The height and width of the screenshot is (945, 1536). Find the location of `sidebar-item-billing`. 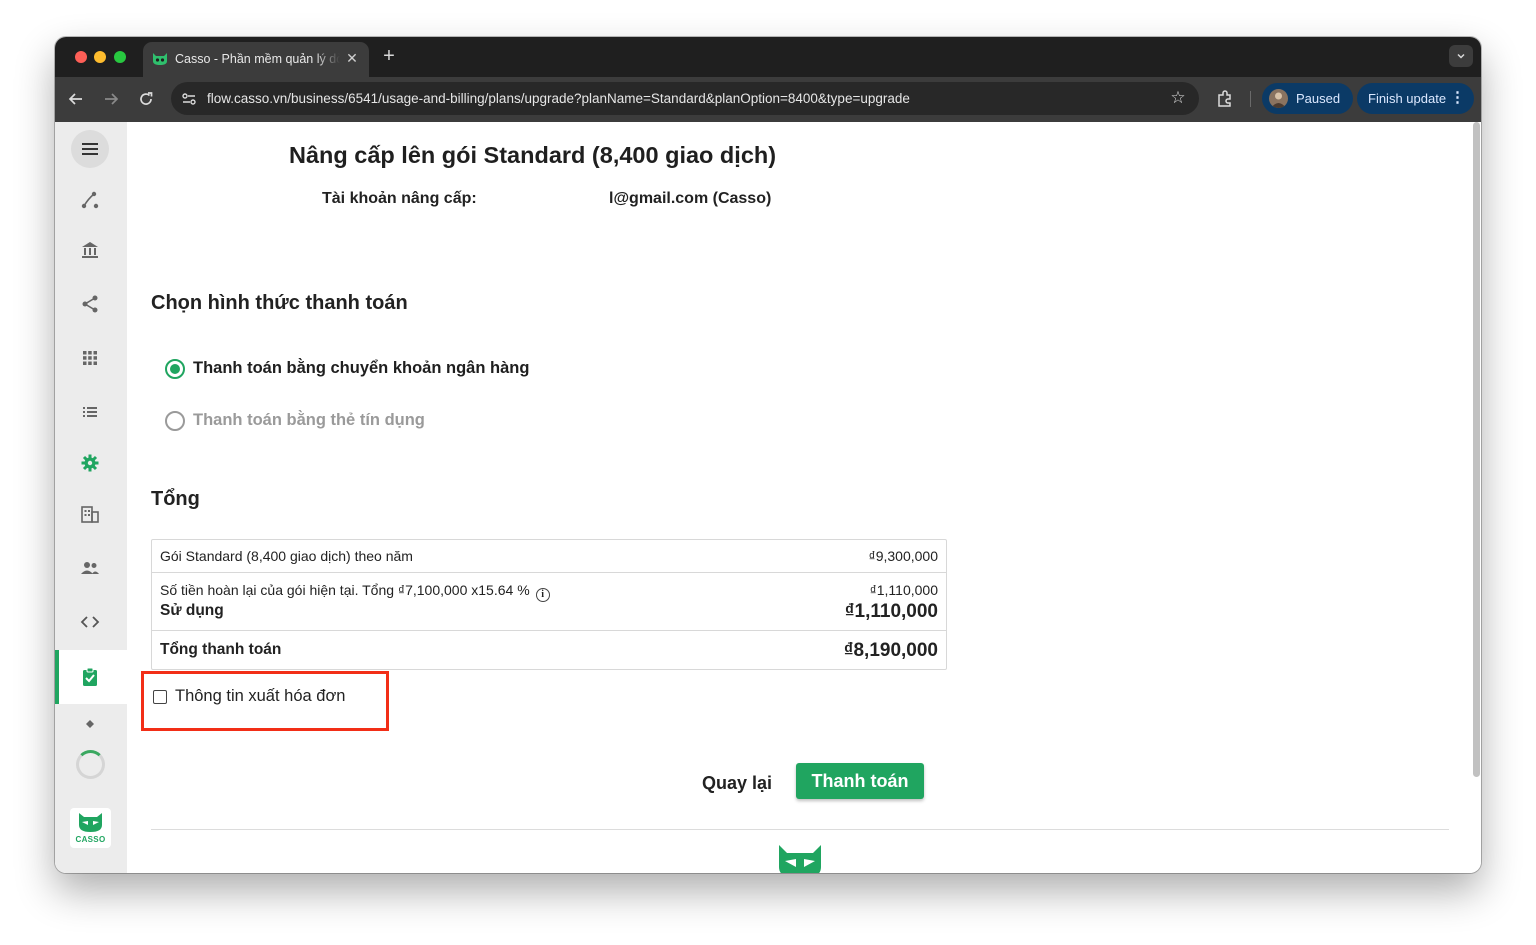

sidebar-item-billing is located at coordinates (91, 677).